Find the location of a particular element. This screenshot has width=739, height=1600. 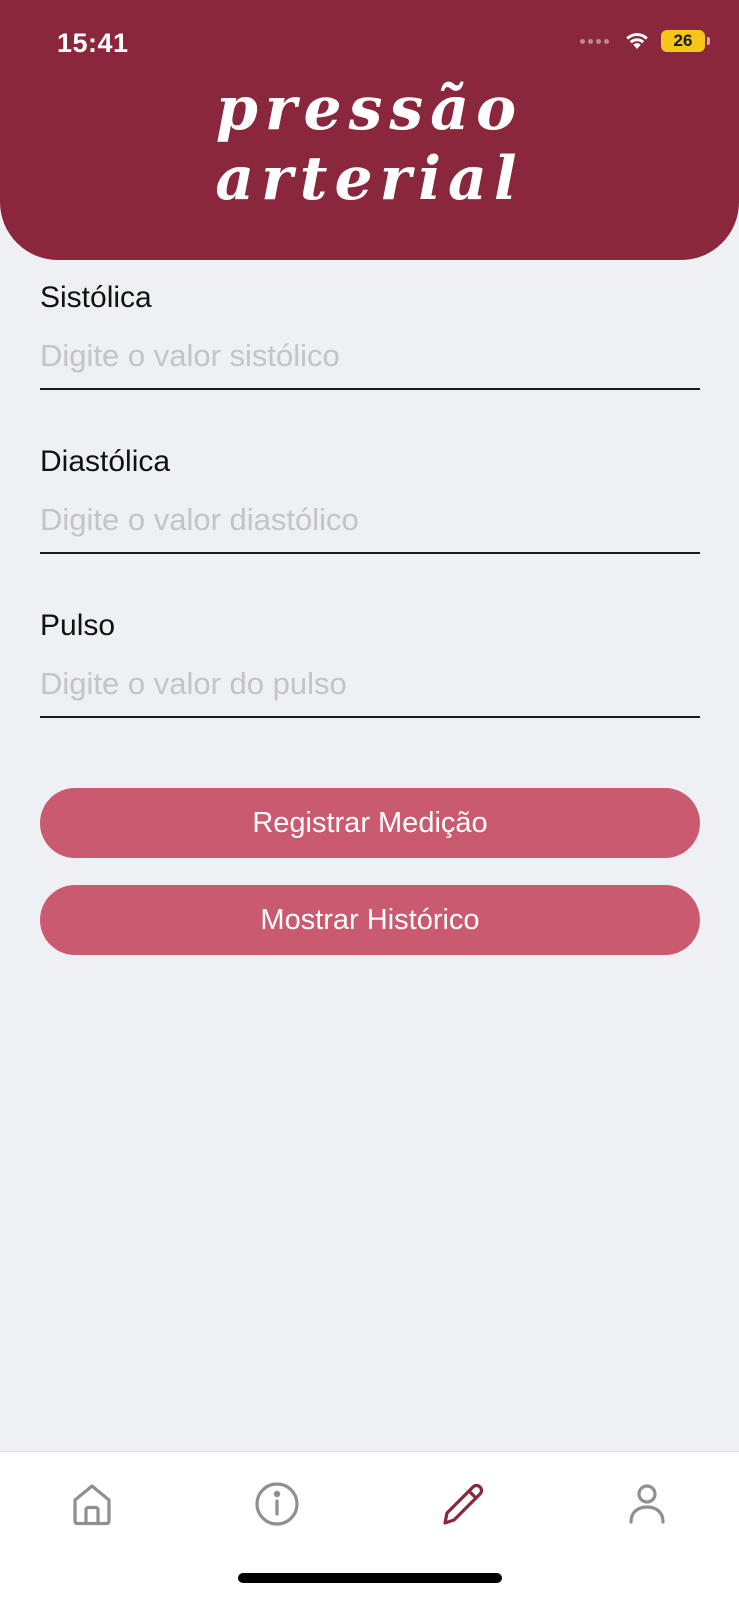

home-icon is located at coordinates (92, 1505).